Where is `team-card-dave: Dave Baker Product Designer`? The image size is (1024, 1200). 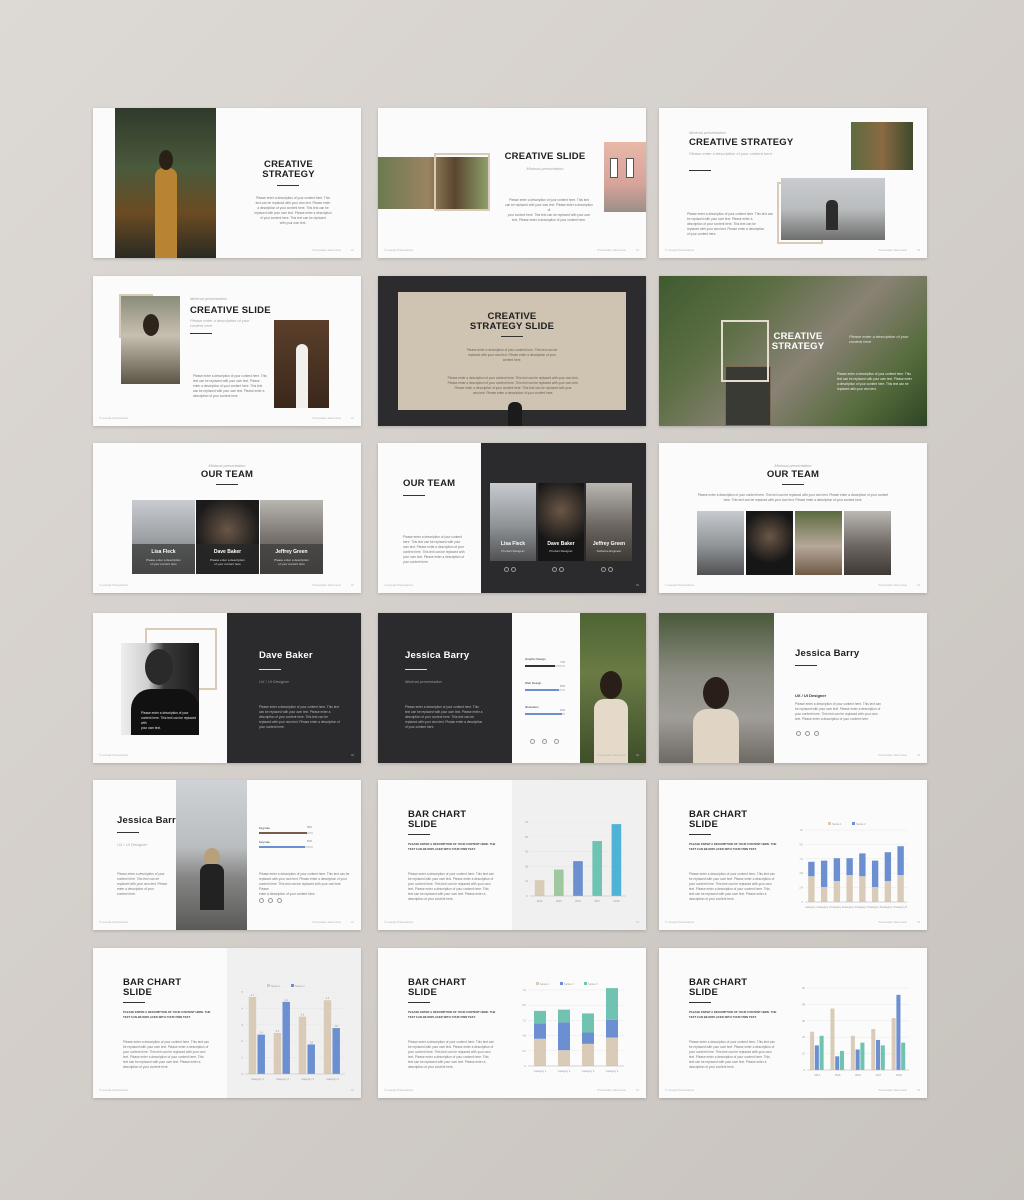 team-card-dave: Dave Baker Product Designer is located at coordinates (561, 522).